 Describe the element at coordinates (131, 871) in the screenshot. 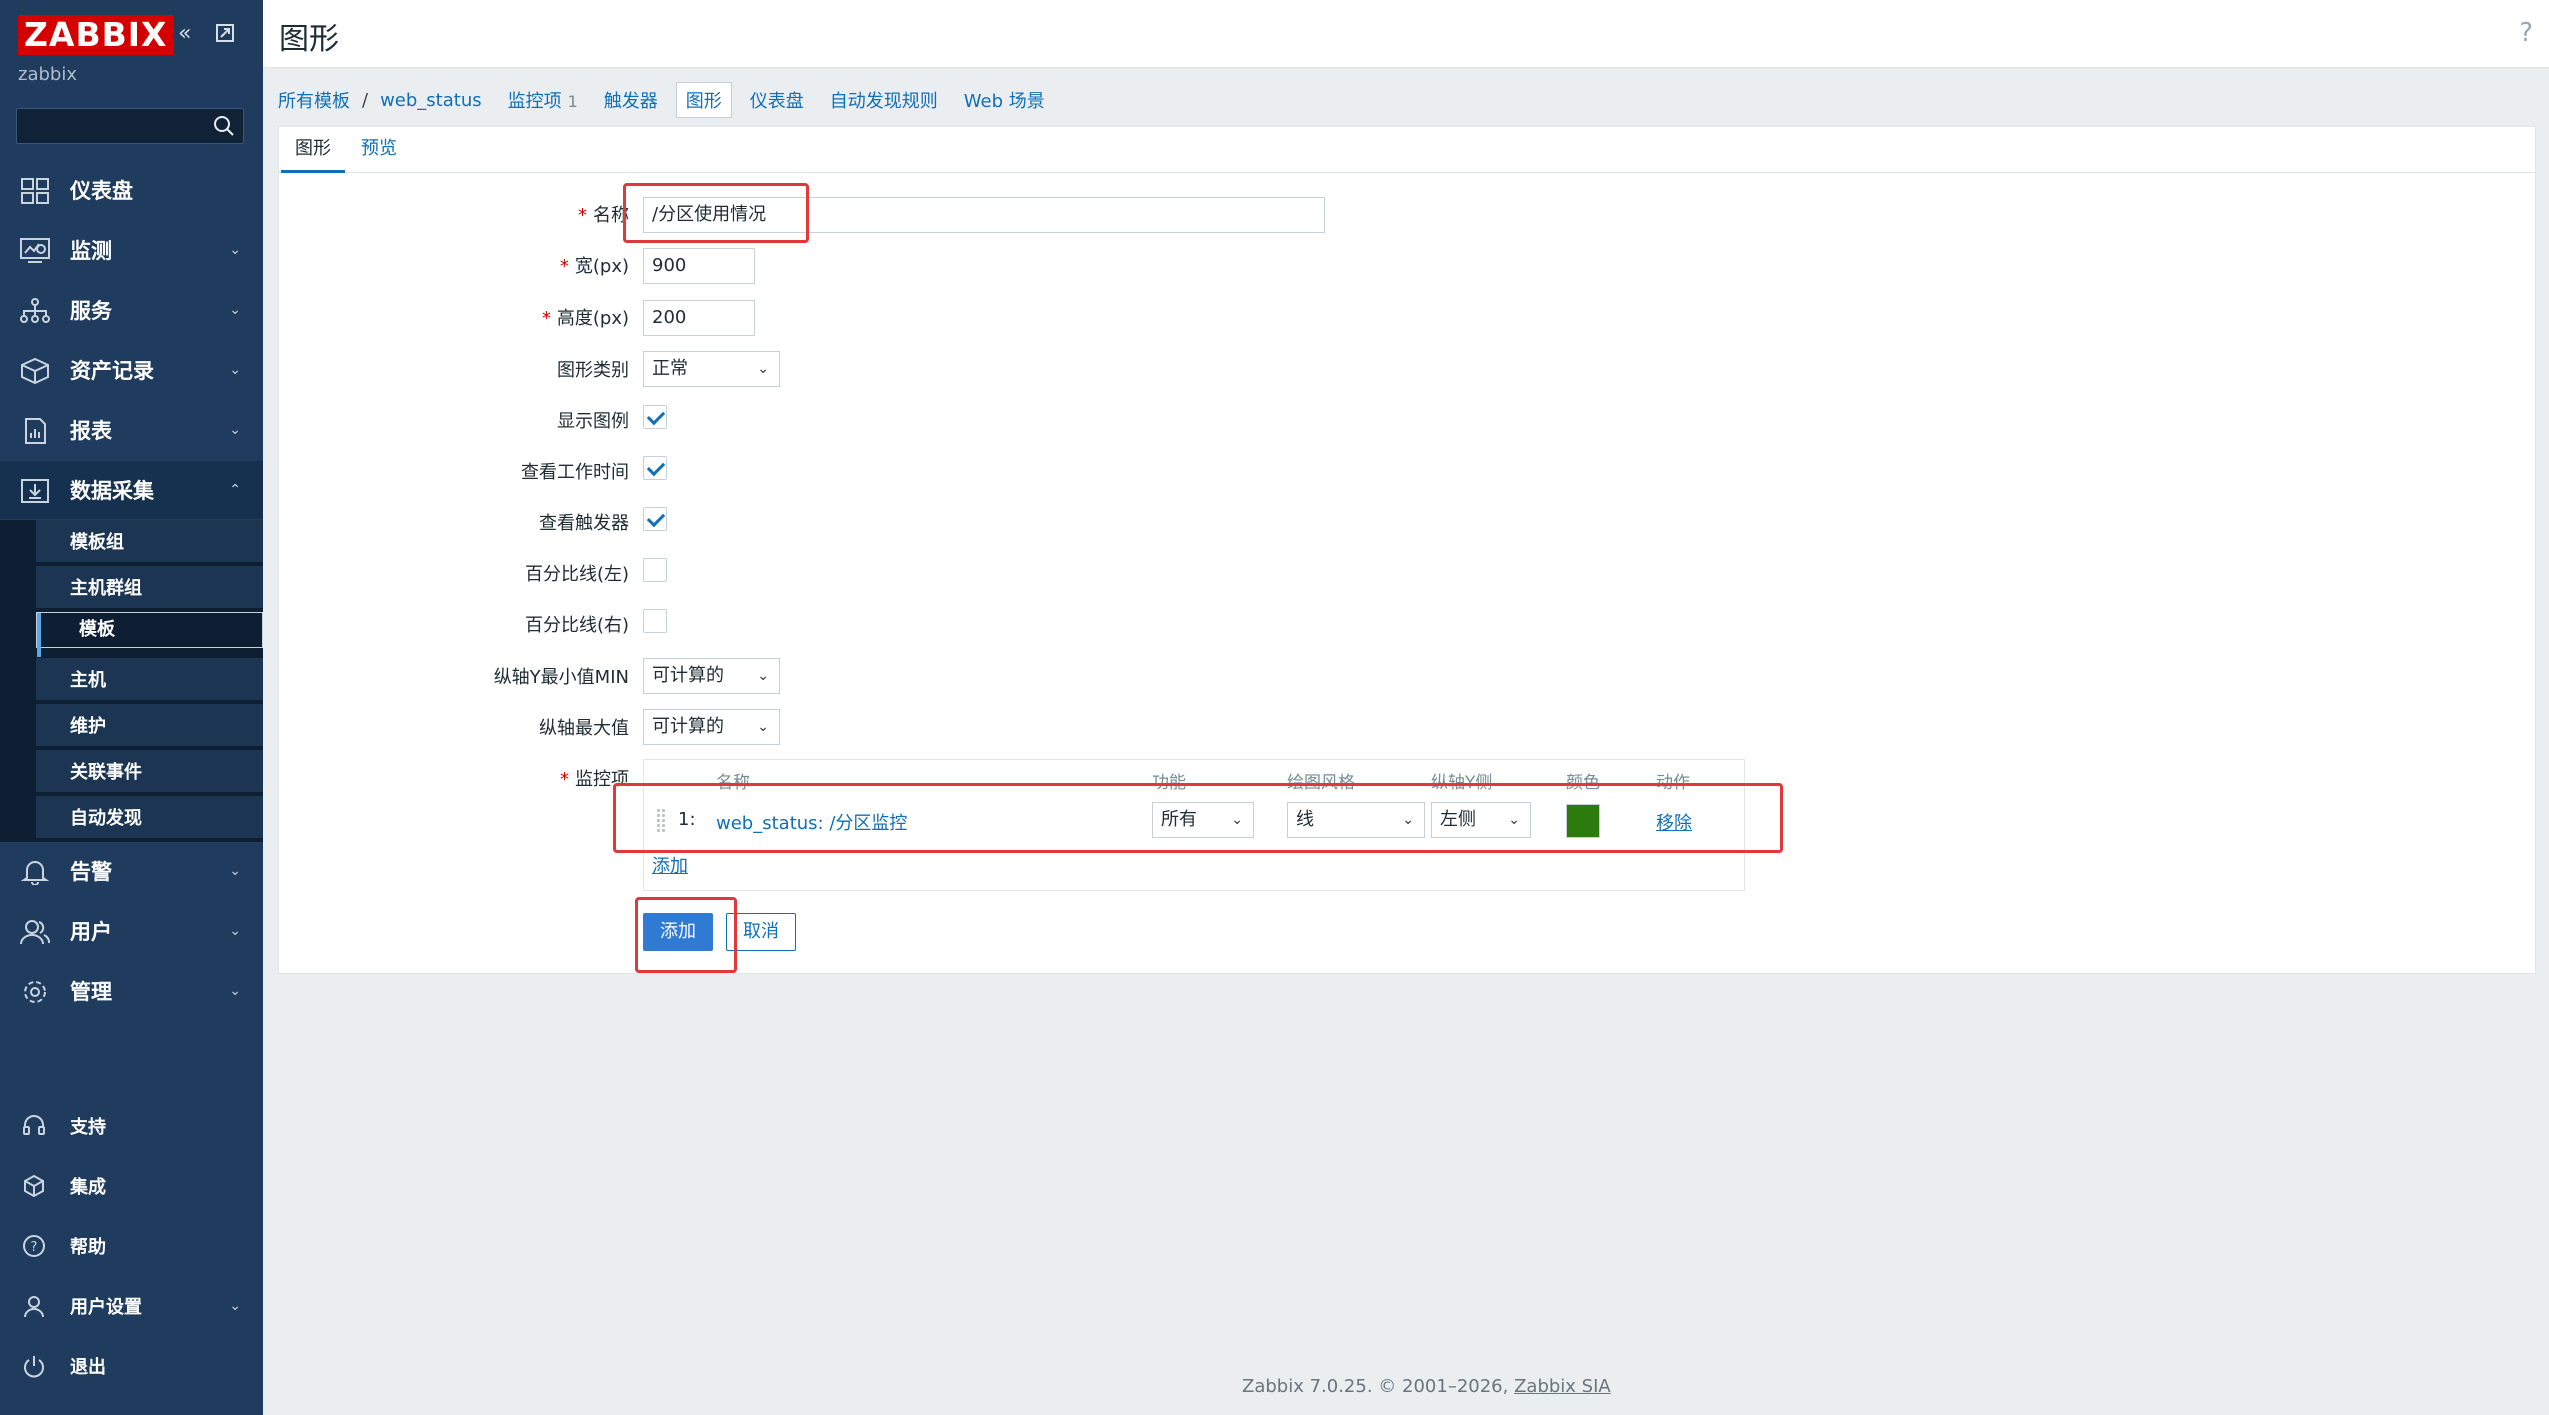

I see `sidebar-item-alerts: 告警 ⌄` at that location.